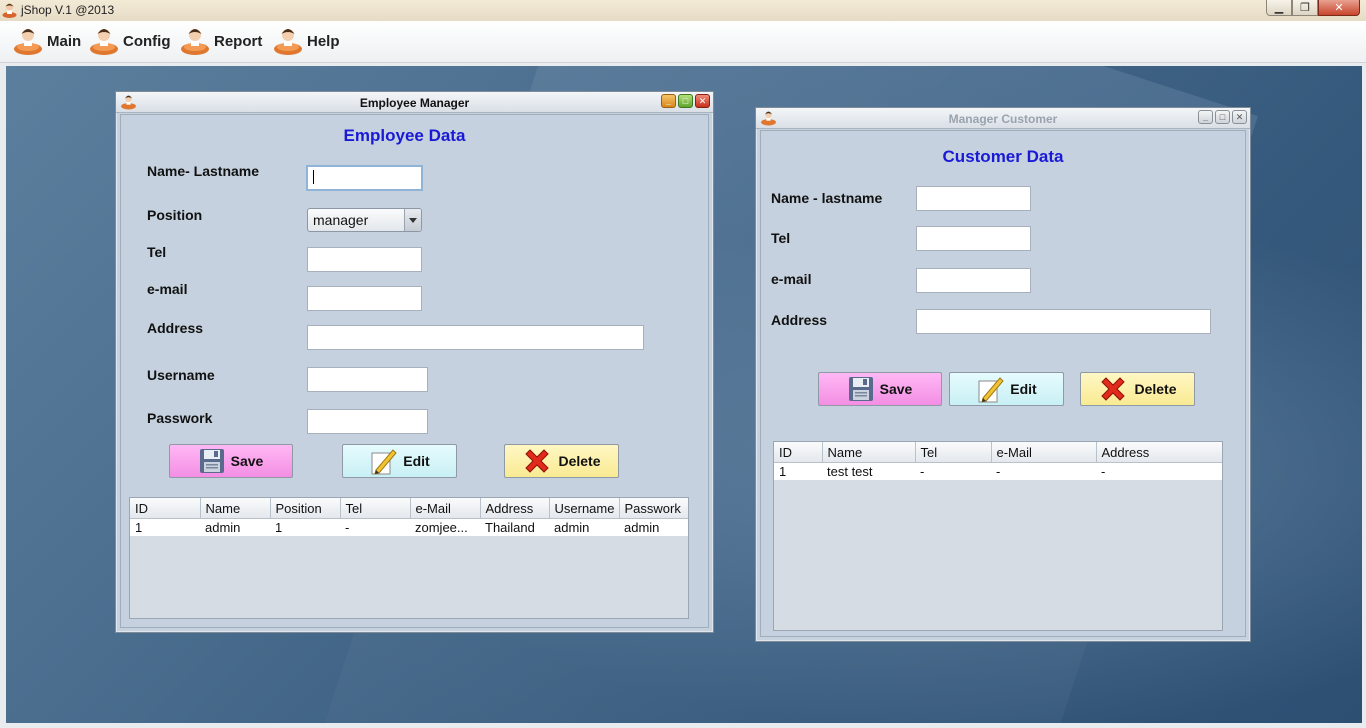 This screenshot has height=728, width=1366. What do you see at coordinates (1006, 389) in the screenshot?
I see `customer-edit-button: Edit` at bounding box center [1006, 389].